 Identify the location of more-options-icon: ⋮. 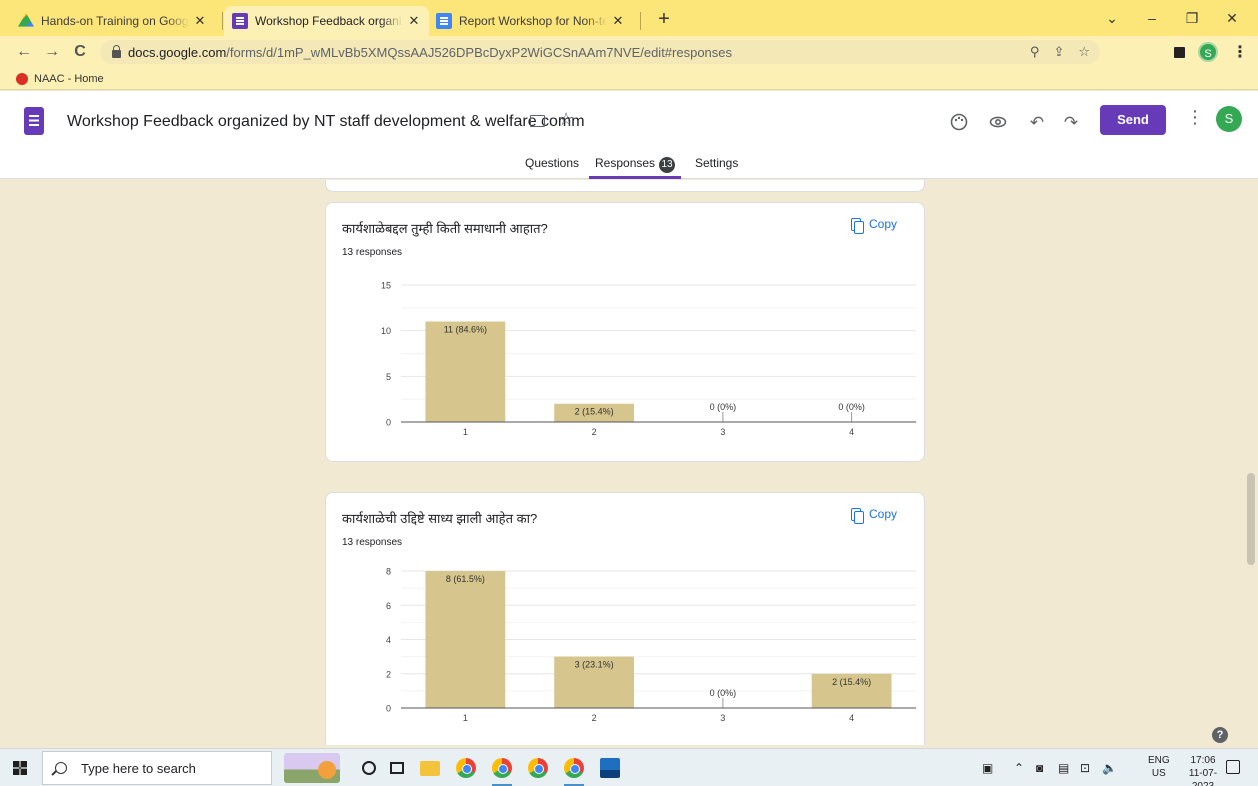
(1195, 117).